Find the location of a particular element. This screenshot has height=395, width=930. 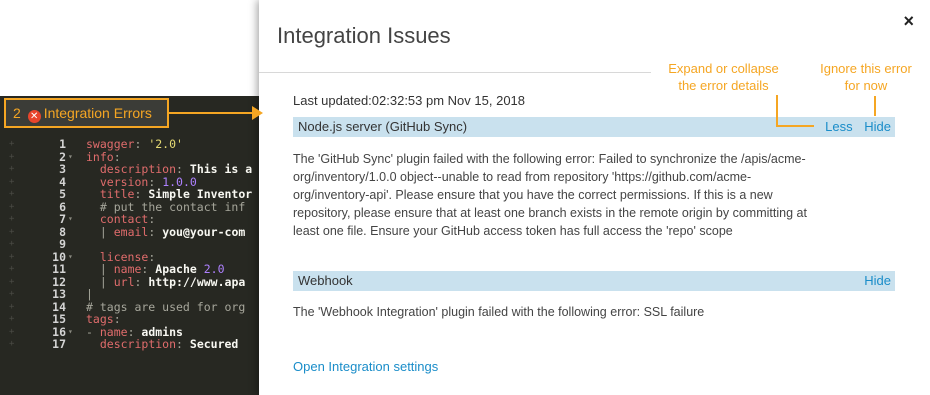

line-number: 13 is located at coordinates (59, 294).